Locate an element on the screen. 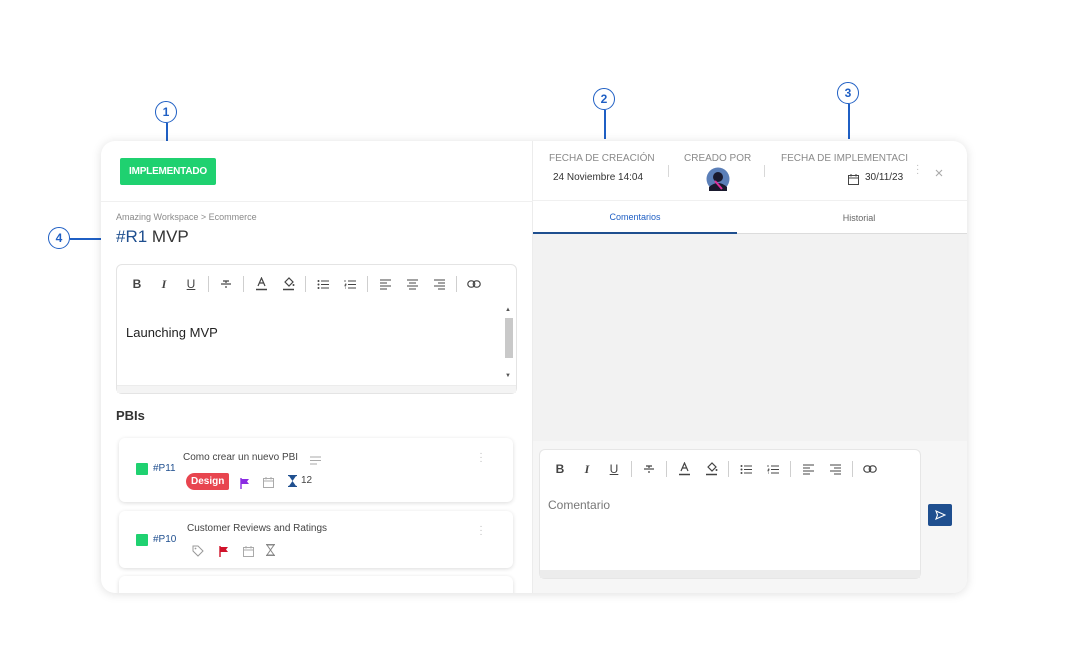  pbis-heading: PBIs is located at coordinates (130, 415).